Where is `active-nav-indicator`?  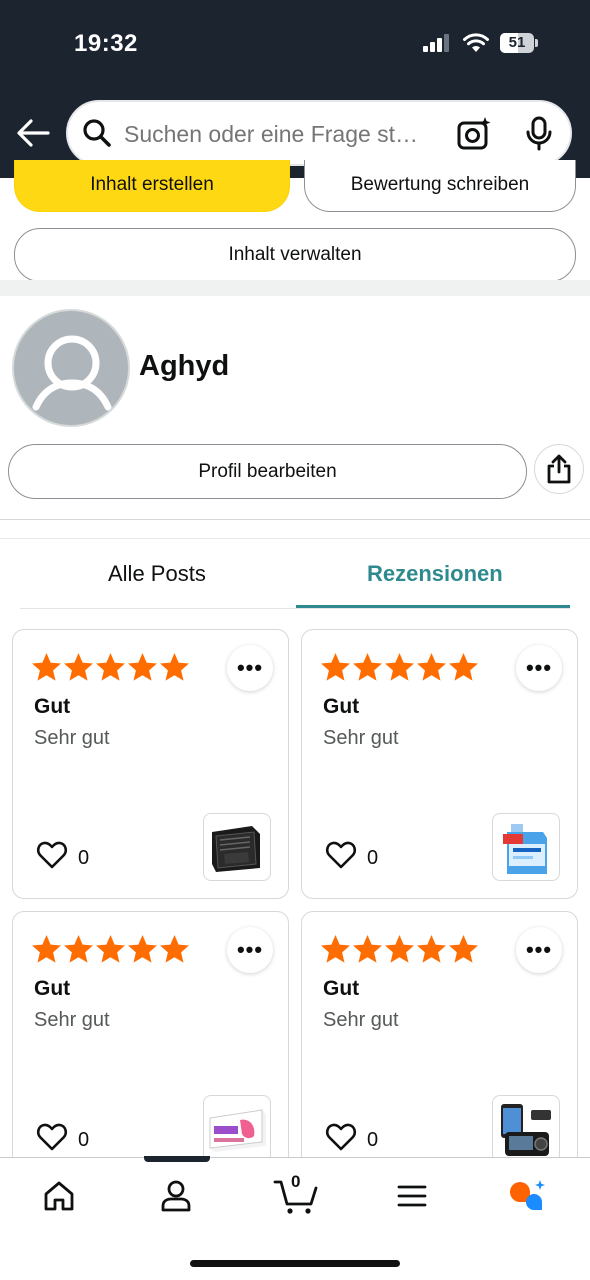
active-nav-indicator is located at coordinates (177, 1159).